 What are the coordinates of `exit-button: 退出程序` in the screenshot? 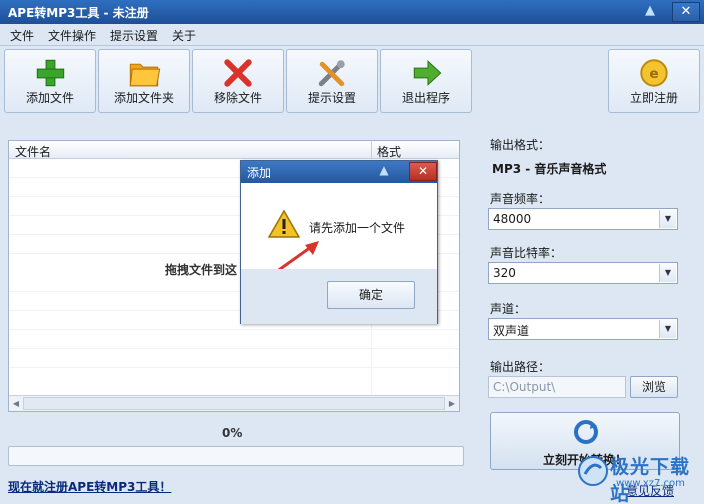 It's located at (426, 81).